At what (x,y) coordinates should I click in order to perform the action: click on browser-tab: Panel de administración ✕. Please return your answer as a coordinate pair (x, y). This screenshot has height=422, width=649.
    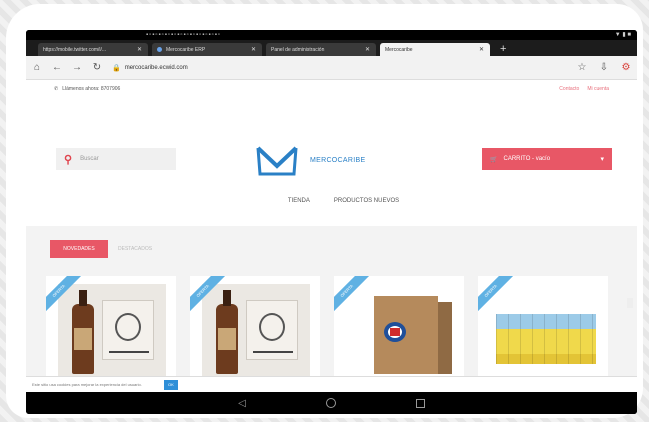
    Looking at the image, I should click on (321, 49).